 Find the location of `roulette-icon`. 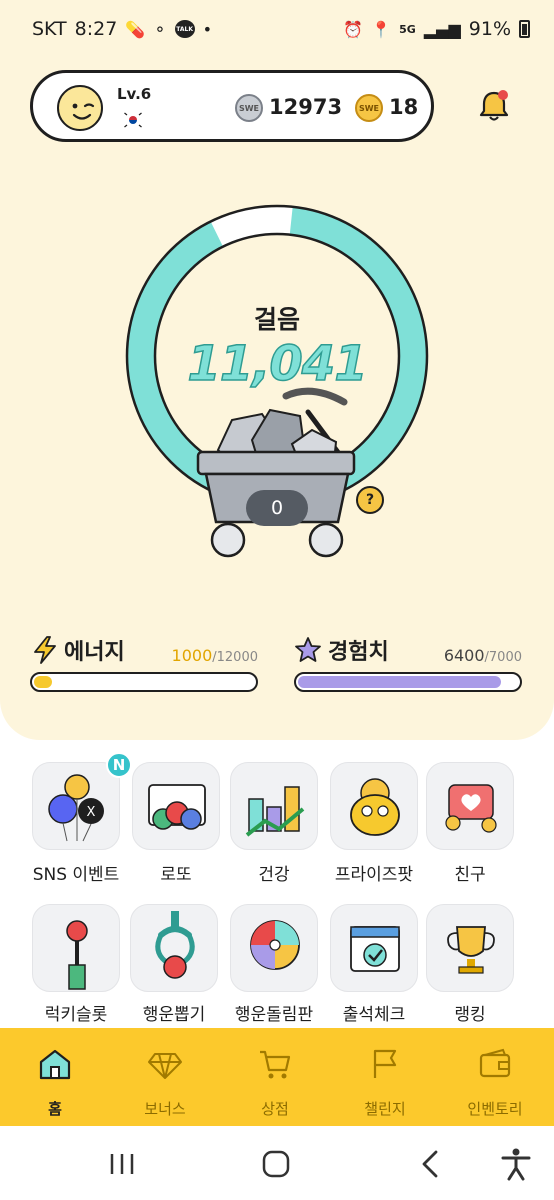

roulette-icon is located at coordinates (275, 945).